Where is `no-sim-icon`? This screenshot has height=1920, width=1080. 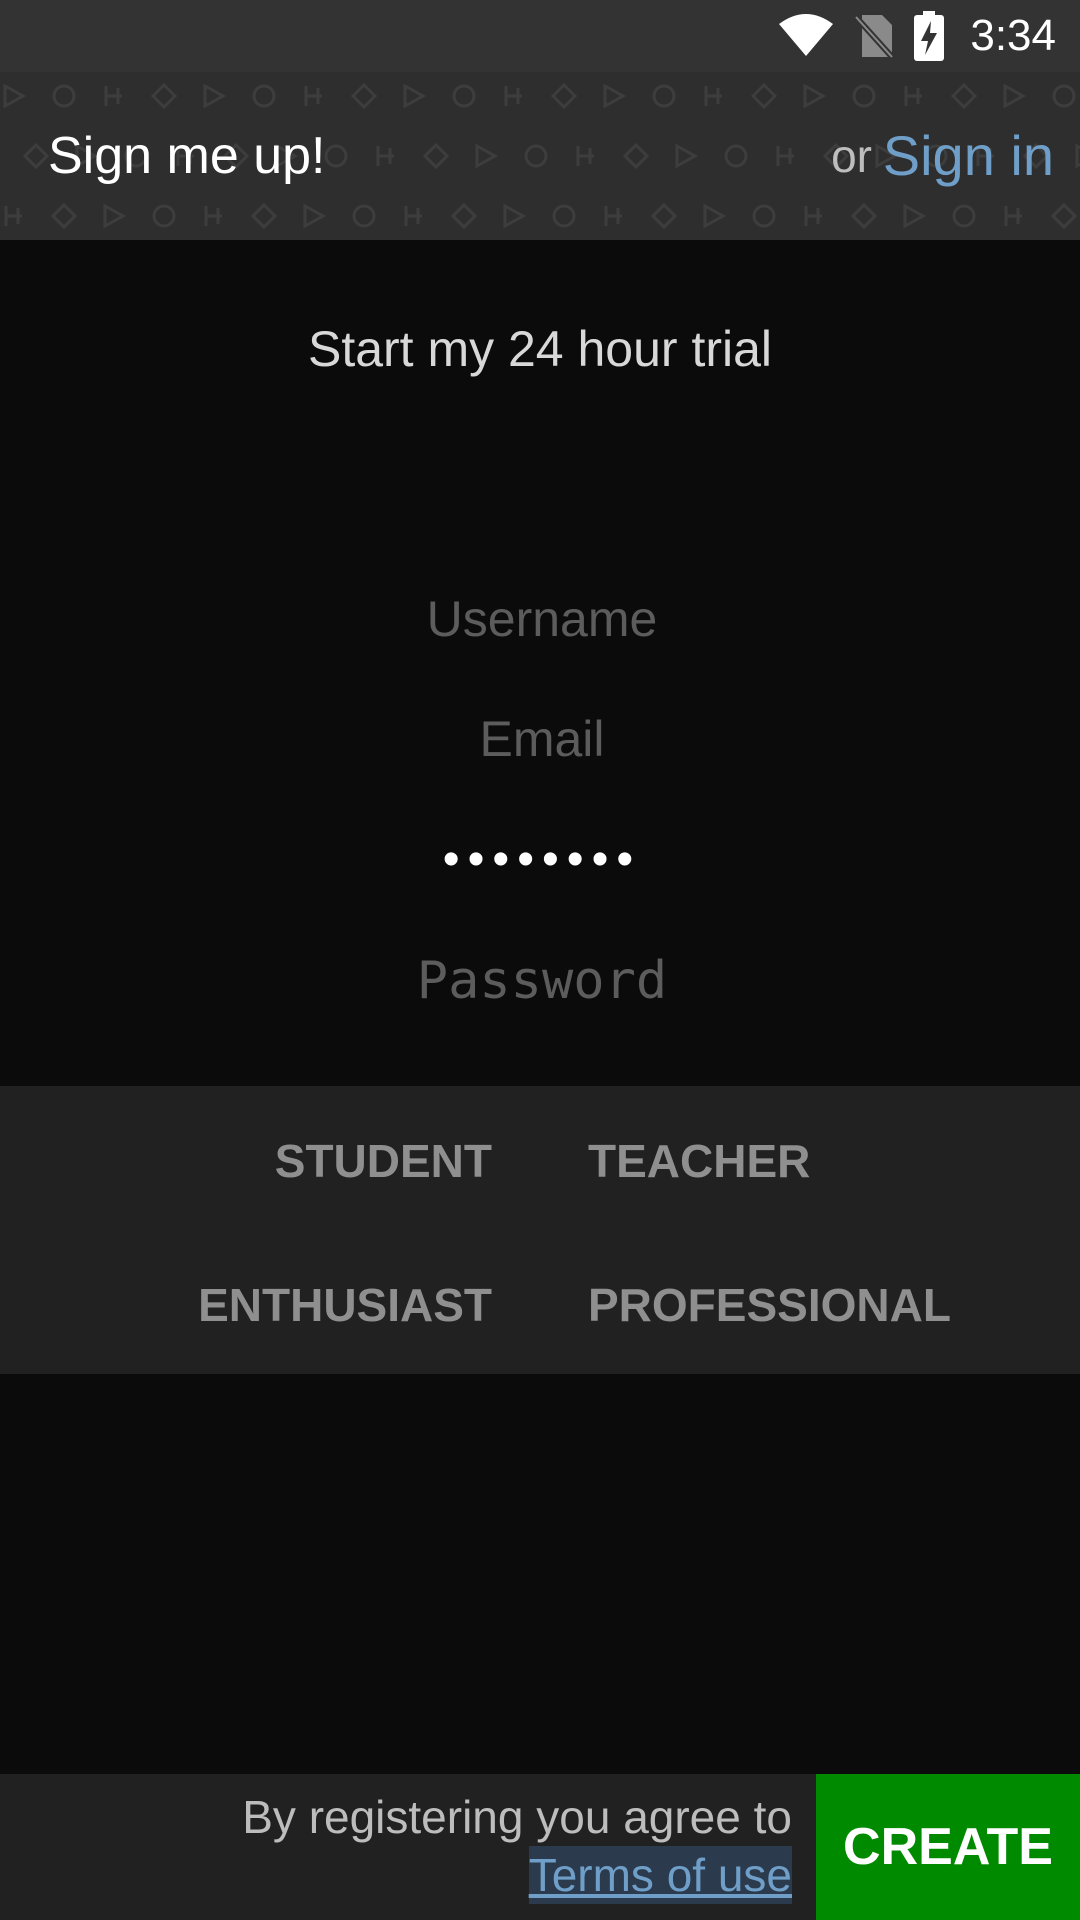
no-sim-icon is located at coordinates (874, 36).